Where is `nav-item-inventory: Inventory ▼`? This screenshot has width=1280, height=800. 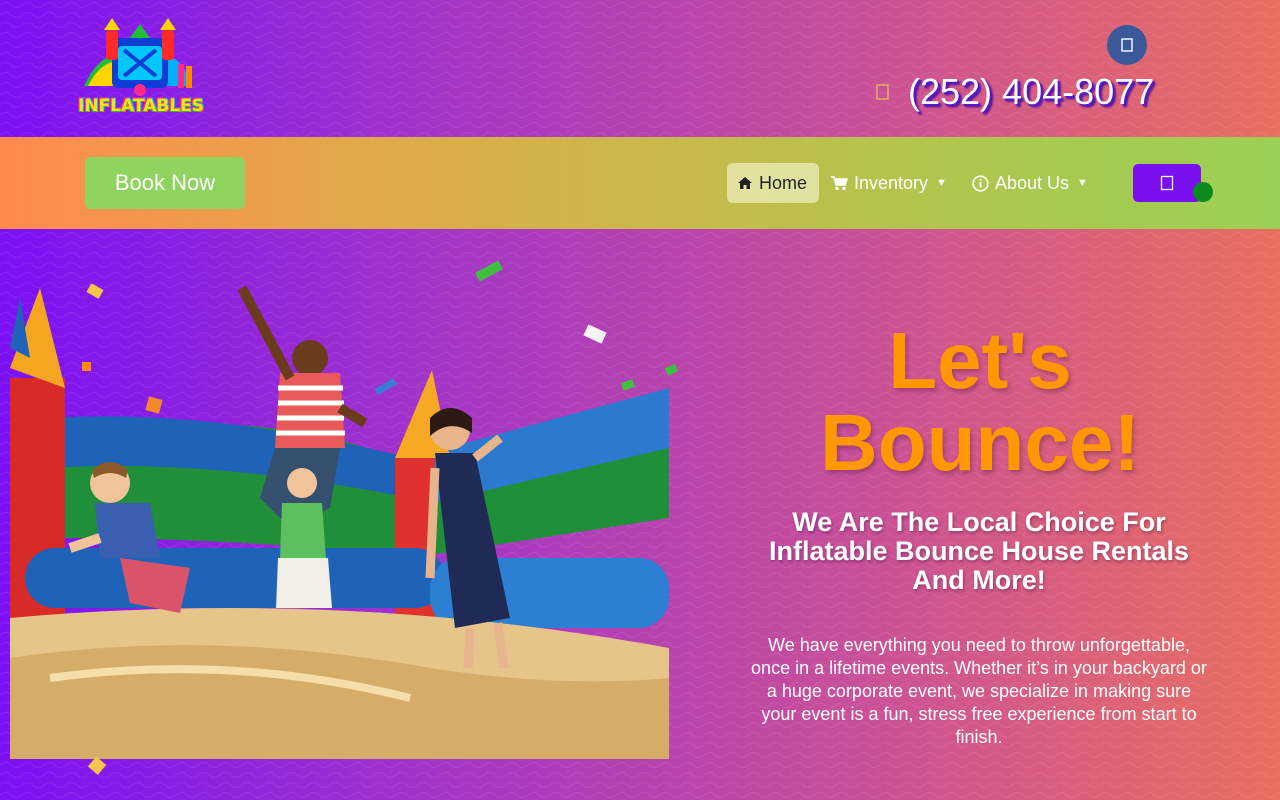 nav-item-inventory: Inventory ▼ is located at coordinates (888, 183).